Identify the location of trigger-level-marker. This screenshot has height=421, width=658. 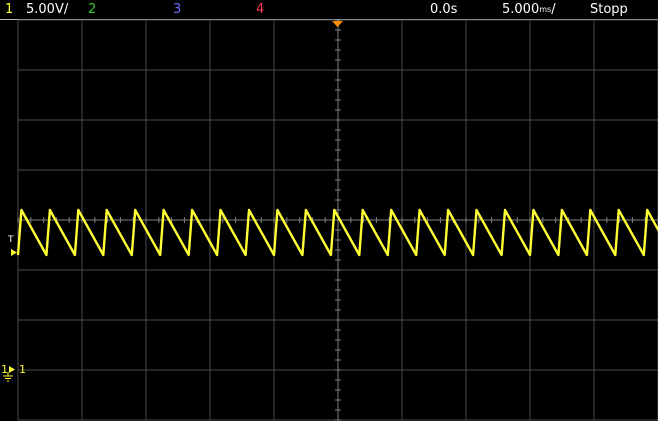
(14, 252).